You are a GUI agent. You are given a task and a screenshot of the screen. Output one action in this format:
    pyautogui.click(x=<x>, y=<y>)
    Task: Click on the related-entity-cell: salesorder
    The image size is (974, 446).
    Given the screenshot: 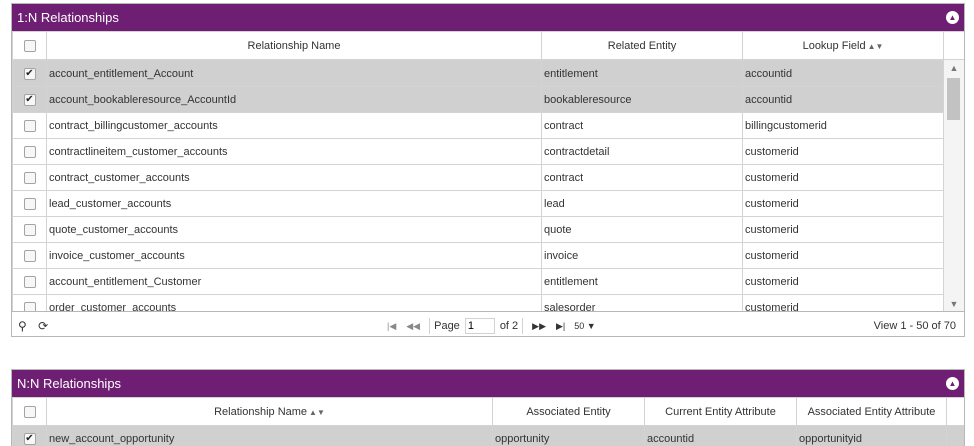 What is the action you would take?
    pyautogui.click(x=642, y=302)
    